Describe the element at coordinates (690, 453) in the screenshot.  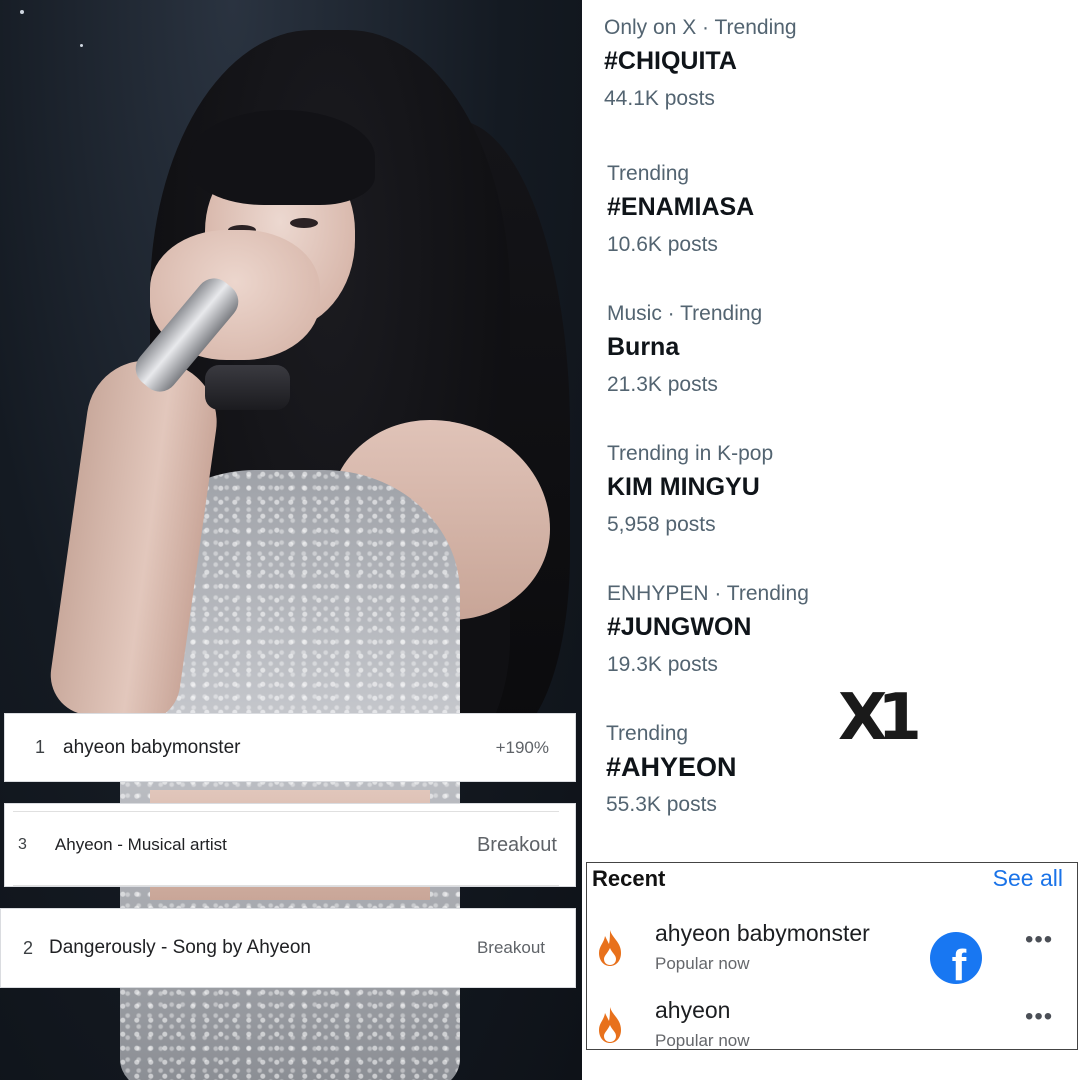
I see `trend-meta: Trending in K-pop` at that location.